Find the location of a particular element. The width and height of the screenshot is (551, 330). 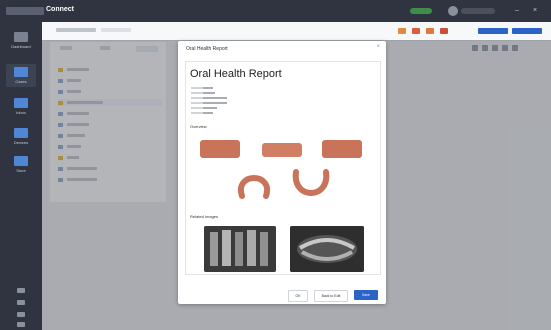

sidebar-item-label: Cases is located at coordinates (21, 81).